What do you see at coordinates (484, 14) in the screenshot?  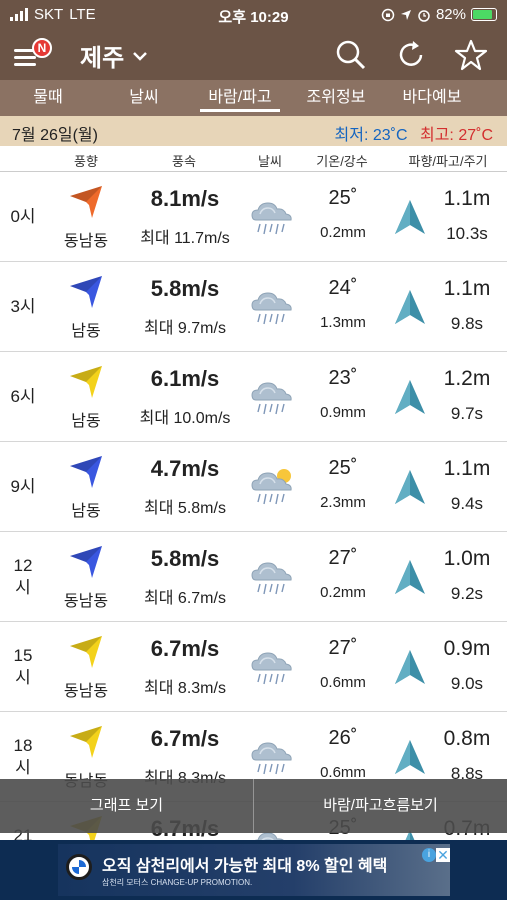 I see `battery-icon` at bounding box center [484, 14].